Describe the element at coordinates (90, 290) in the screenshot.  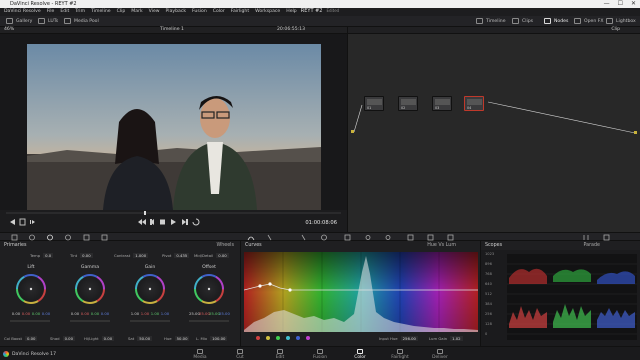
I see `gamma-wheel` at that location.